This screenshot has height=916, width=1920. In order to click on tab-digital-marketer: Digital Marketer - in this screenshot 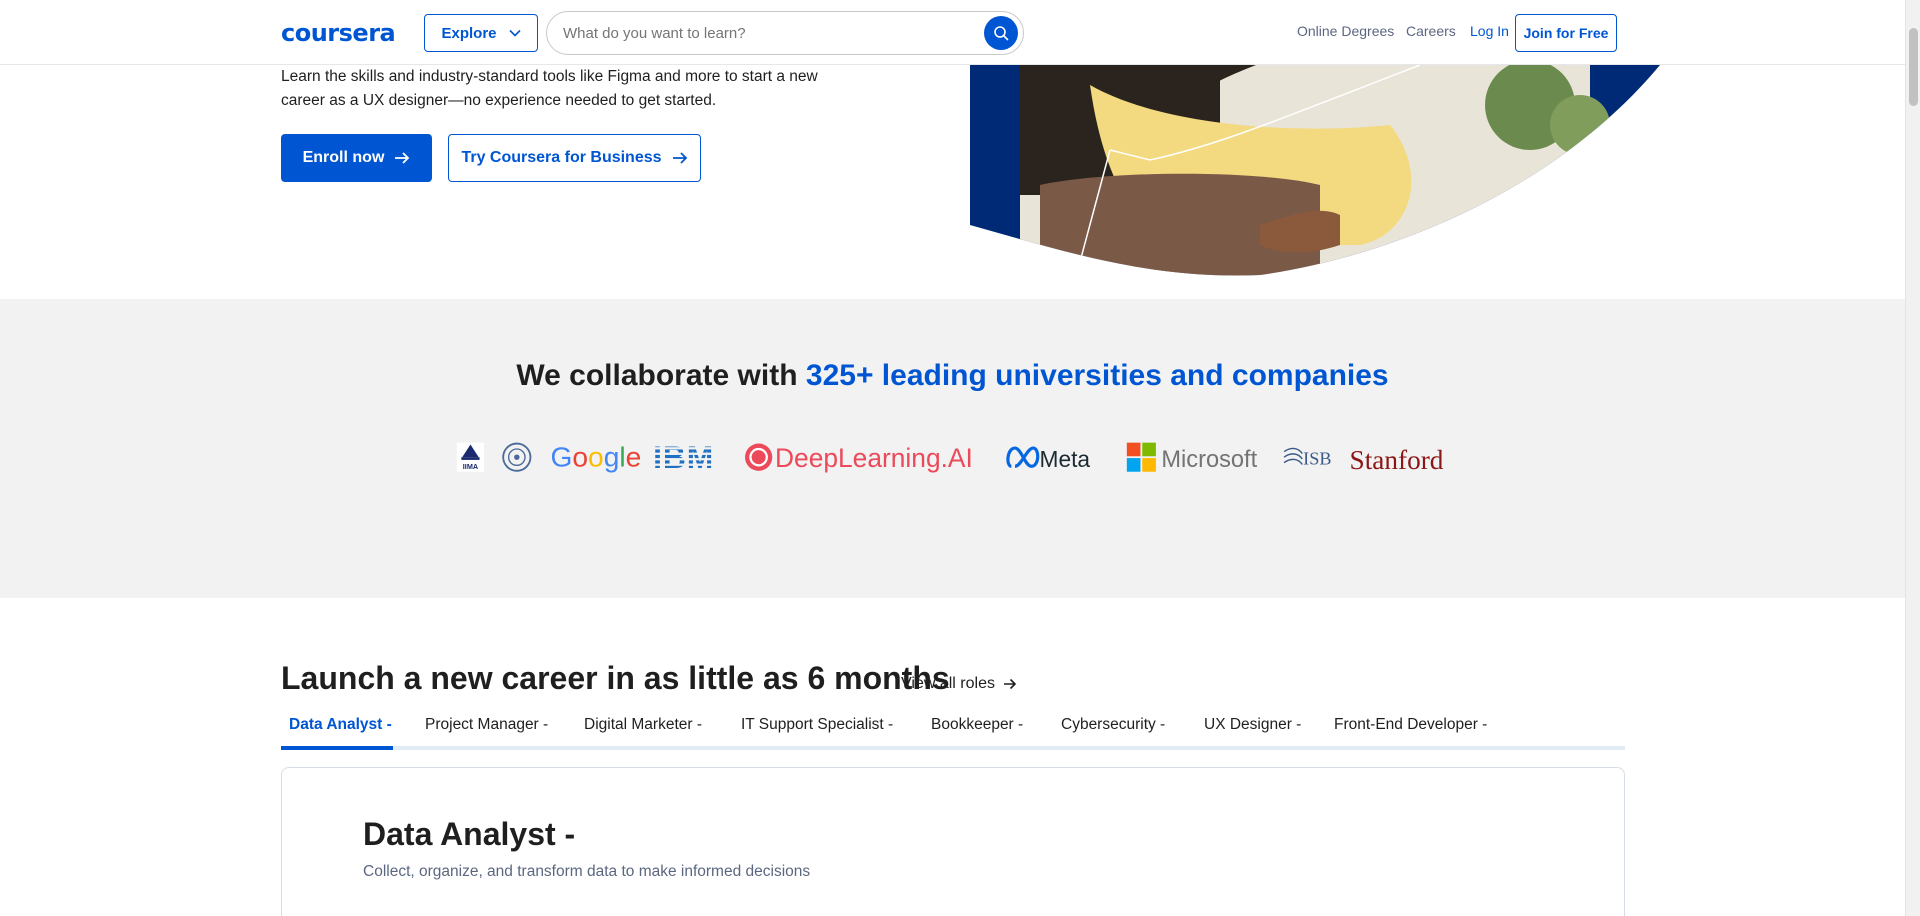, I will do `click(643, 725)`.